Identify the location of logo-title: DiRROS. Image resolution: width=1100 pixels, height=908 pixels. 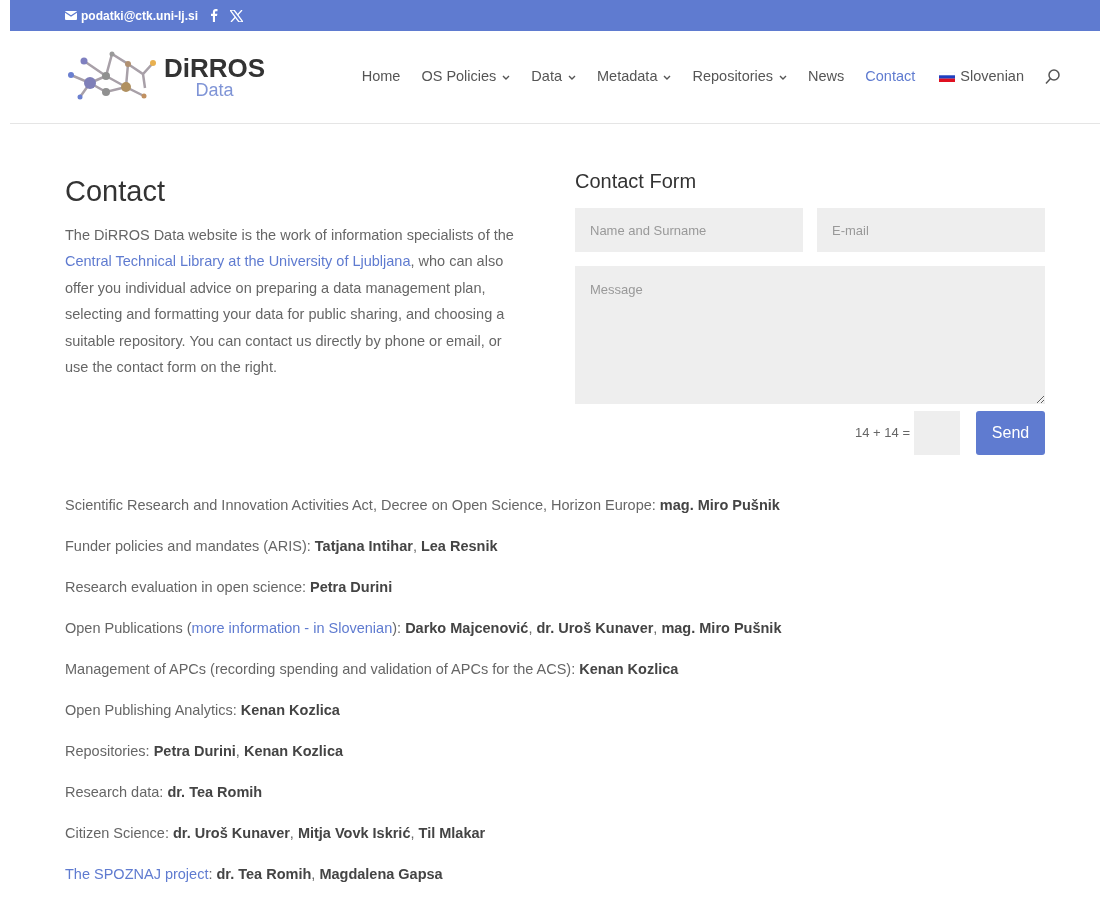
(215, 68).